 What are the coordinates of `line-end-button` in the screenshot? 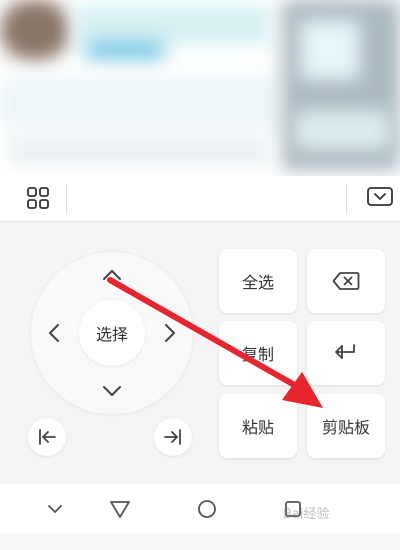 It's located at (173, 437).